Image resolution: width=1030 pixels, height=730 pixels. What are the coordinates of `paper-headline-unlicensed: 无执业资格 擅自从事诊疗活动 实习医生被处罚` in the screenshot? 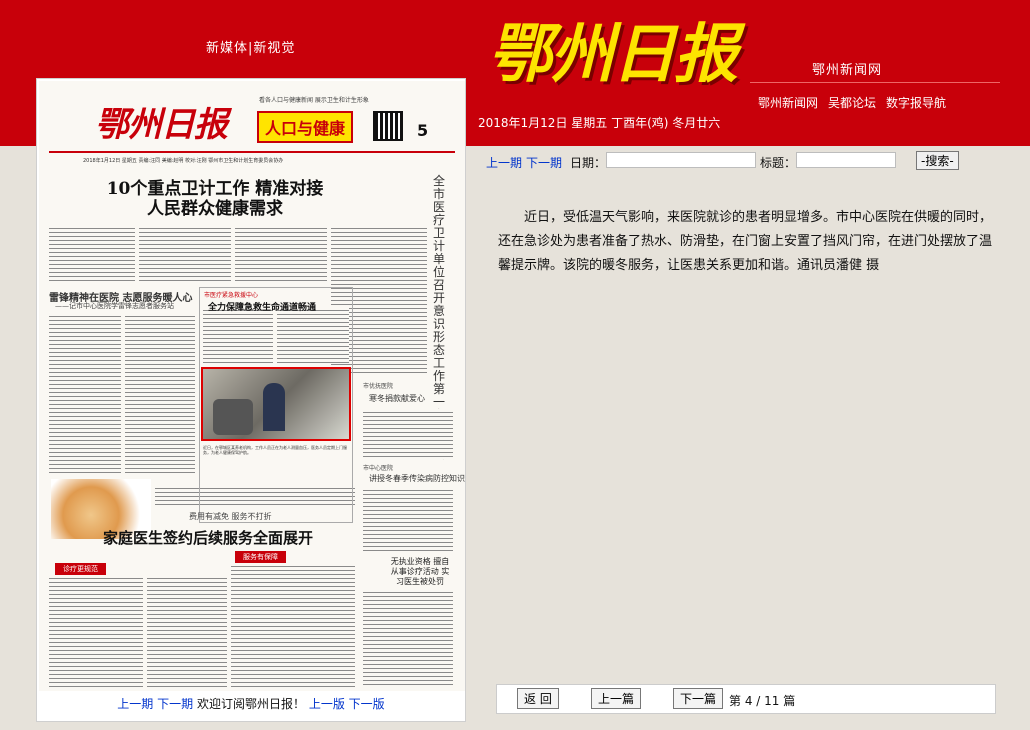 It's located at (420, 572).